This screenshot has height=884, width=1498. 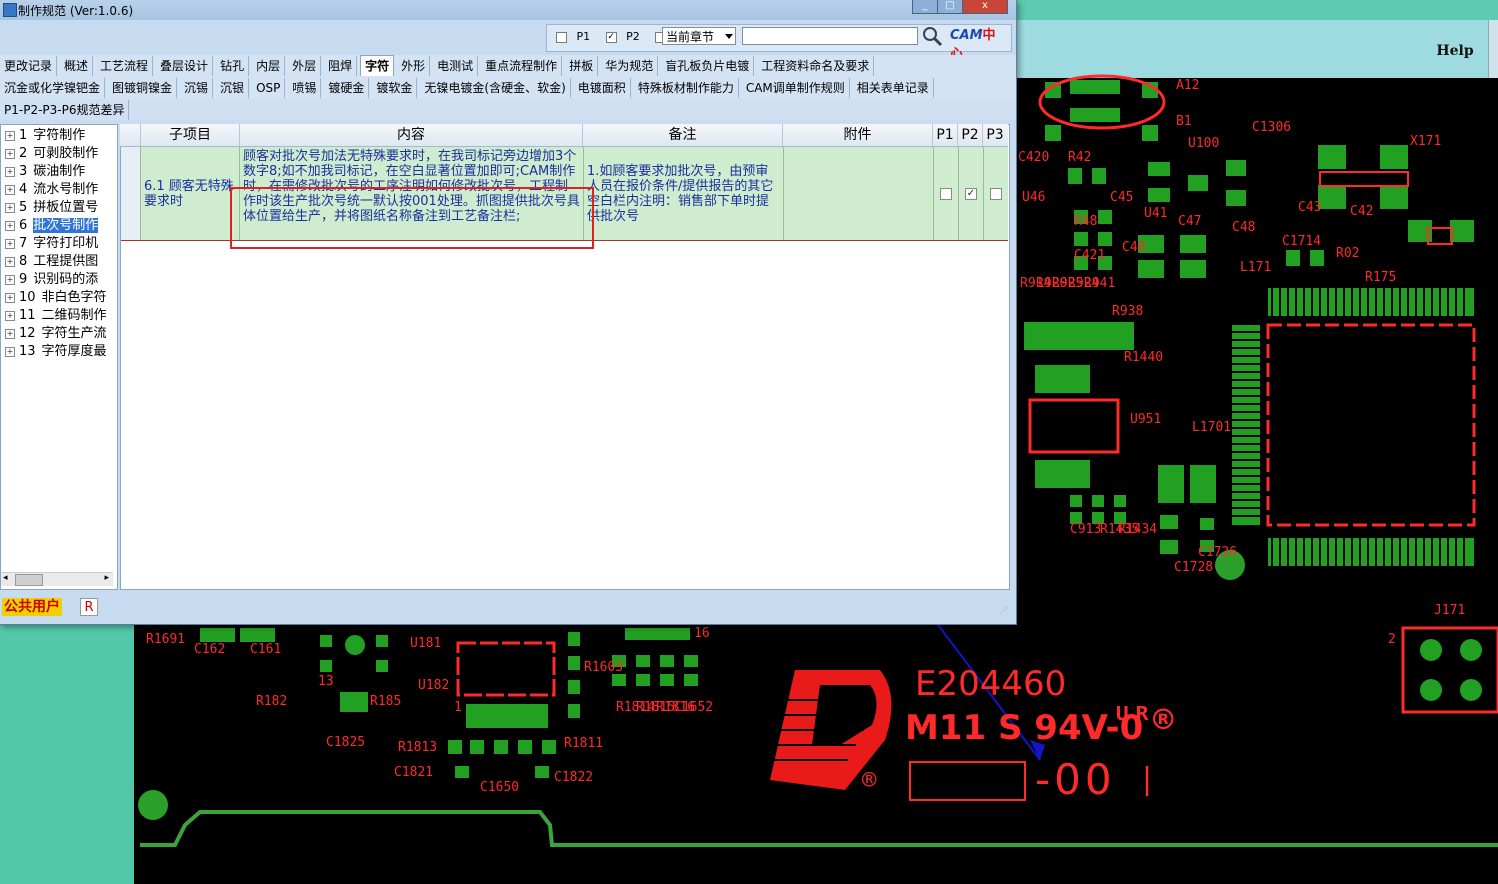 What do you see at coordinates (1122, 197) in the screenshot?
I see `silk-ref-label: C45` at bounding box center [1122, 197].